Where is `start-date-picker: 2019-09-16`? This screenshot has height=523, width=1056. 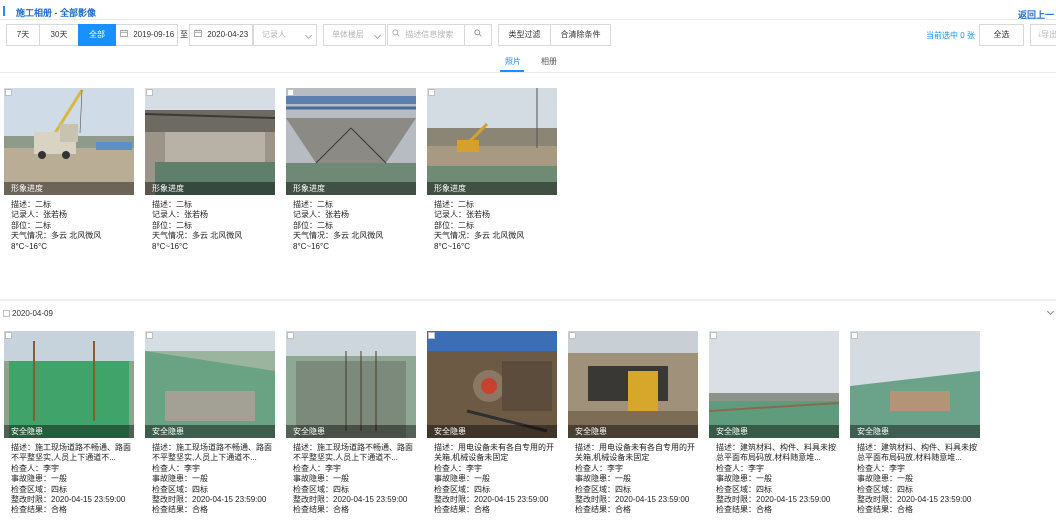
start-date-picker: 2019-09-16 is located at coordinates (147, 35).